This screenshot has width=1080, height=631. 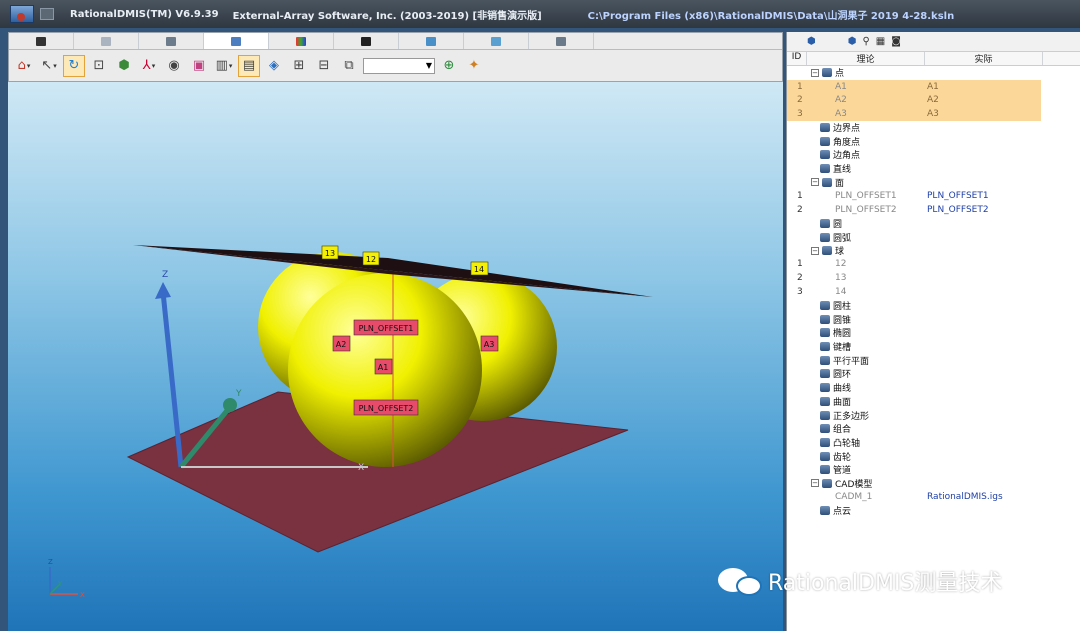 I want to click on tree-group-row: 圆, so click(x=933, y=224).